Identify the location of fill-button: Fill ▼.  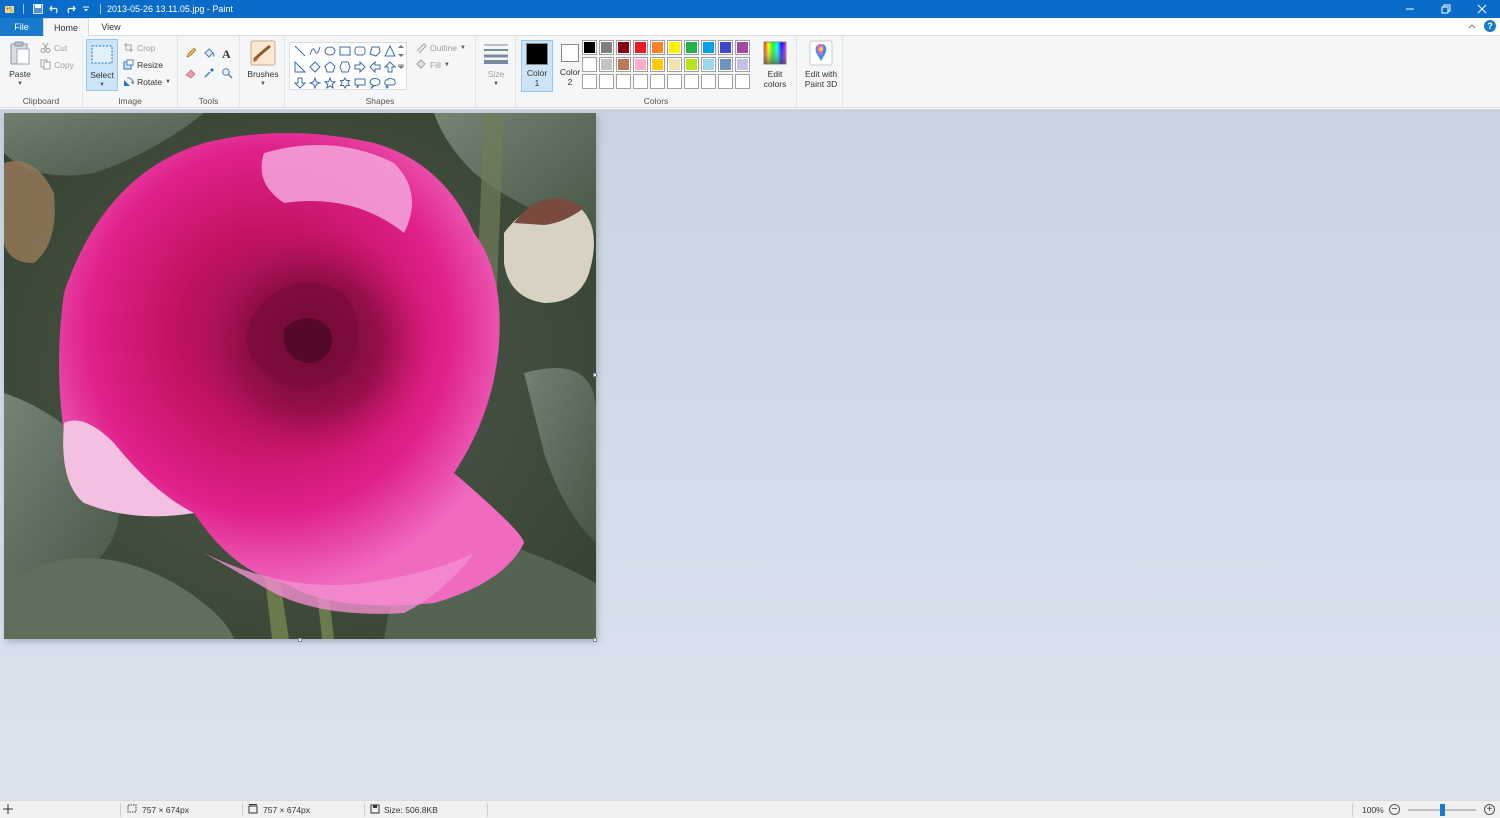
(432, 65).